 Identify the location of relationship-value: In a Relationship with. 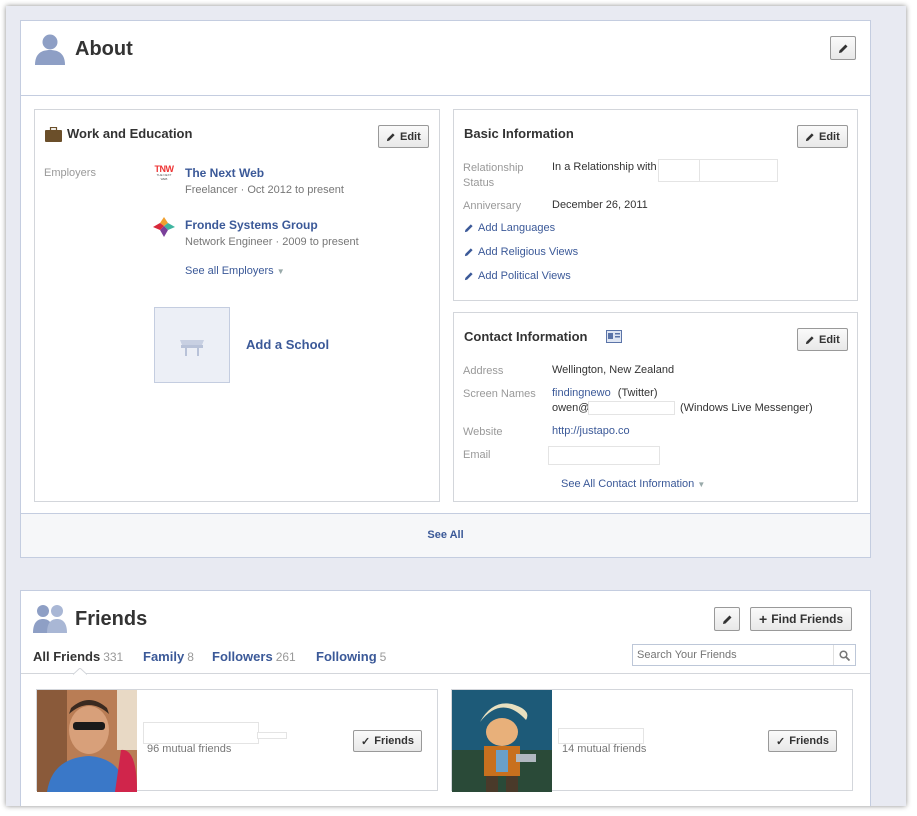
(604, 167).